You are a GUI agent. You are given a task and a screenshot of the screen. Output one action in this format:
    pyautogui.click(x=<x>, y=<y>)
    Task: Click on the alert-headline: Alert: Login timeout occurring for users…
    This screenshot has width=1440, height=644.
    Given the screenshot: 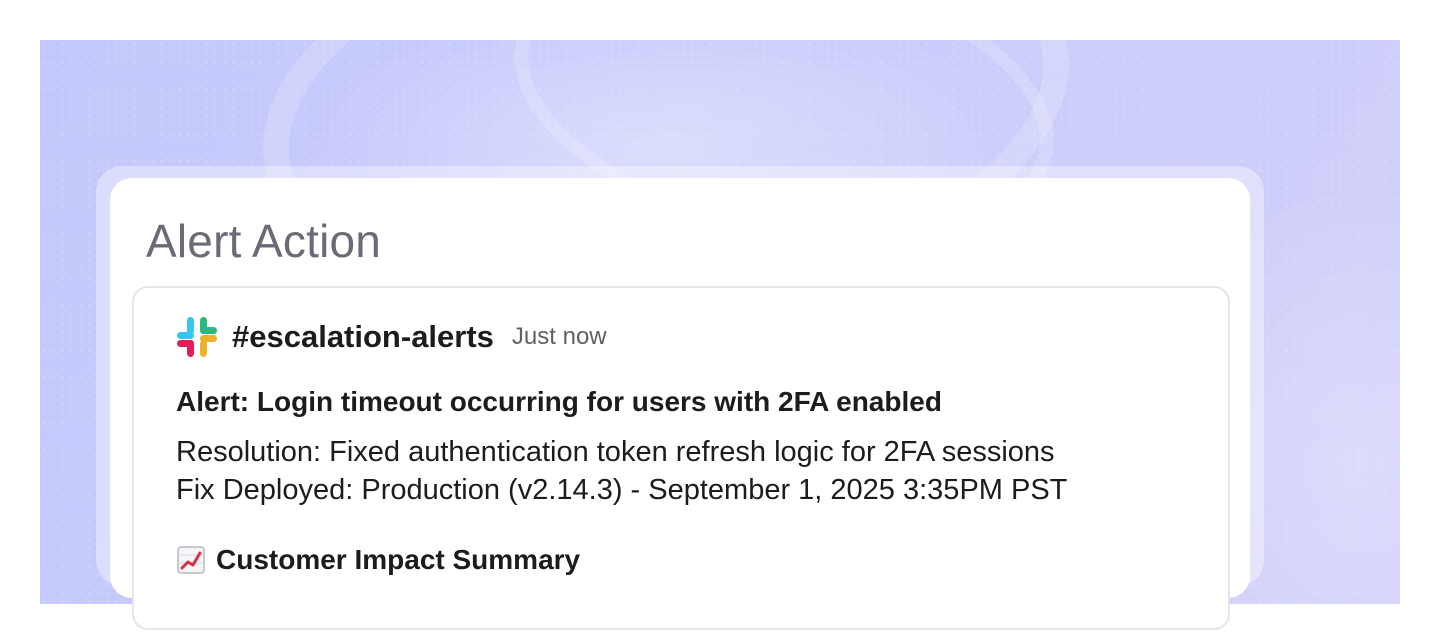 What is the action you would take?
    pyautogui.click(x=559, y=401)
    